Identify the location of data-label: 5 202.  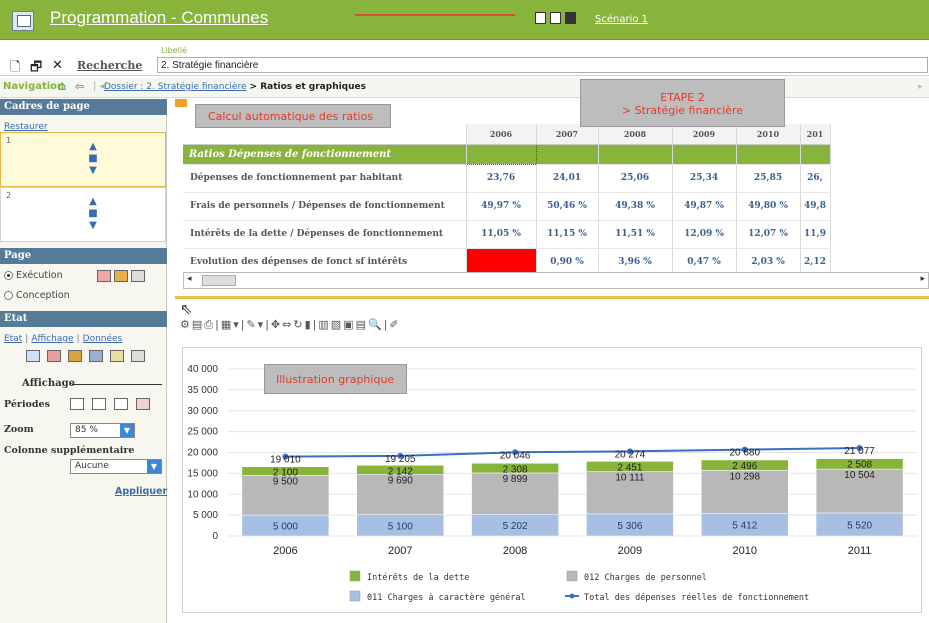
(515, 526).